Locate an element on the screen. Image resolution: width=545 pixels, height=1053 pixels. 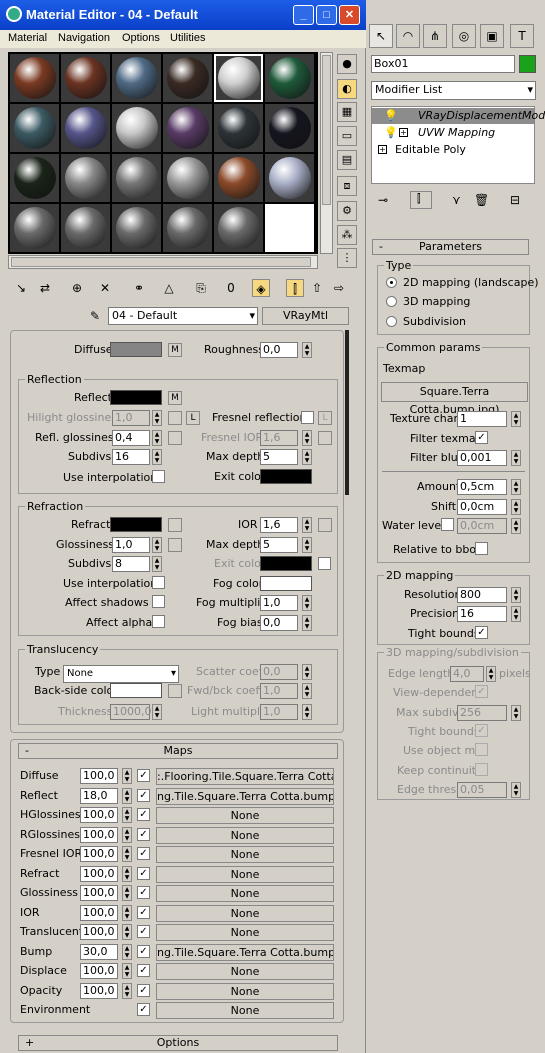
amount-input: 0,5cm is located at coordinates (482, 487).